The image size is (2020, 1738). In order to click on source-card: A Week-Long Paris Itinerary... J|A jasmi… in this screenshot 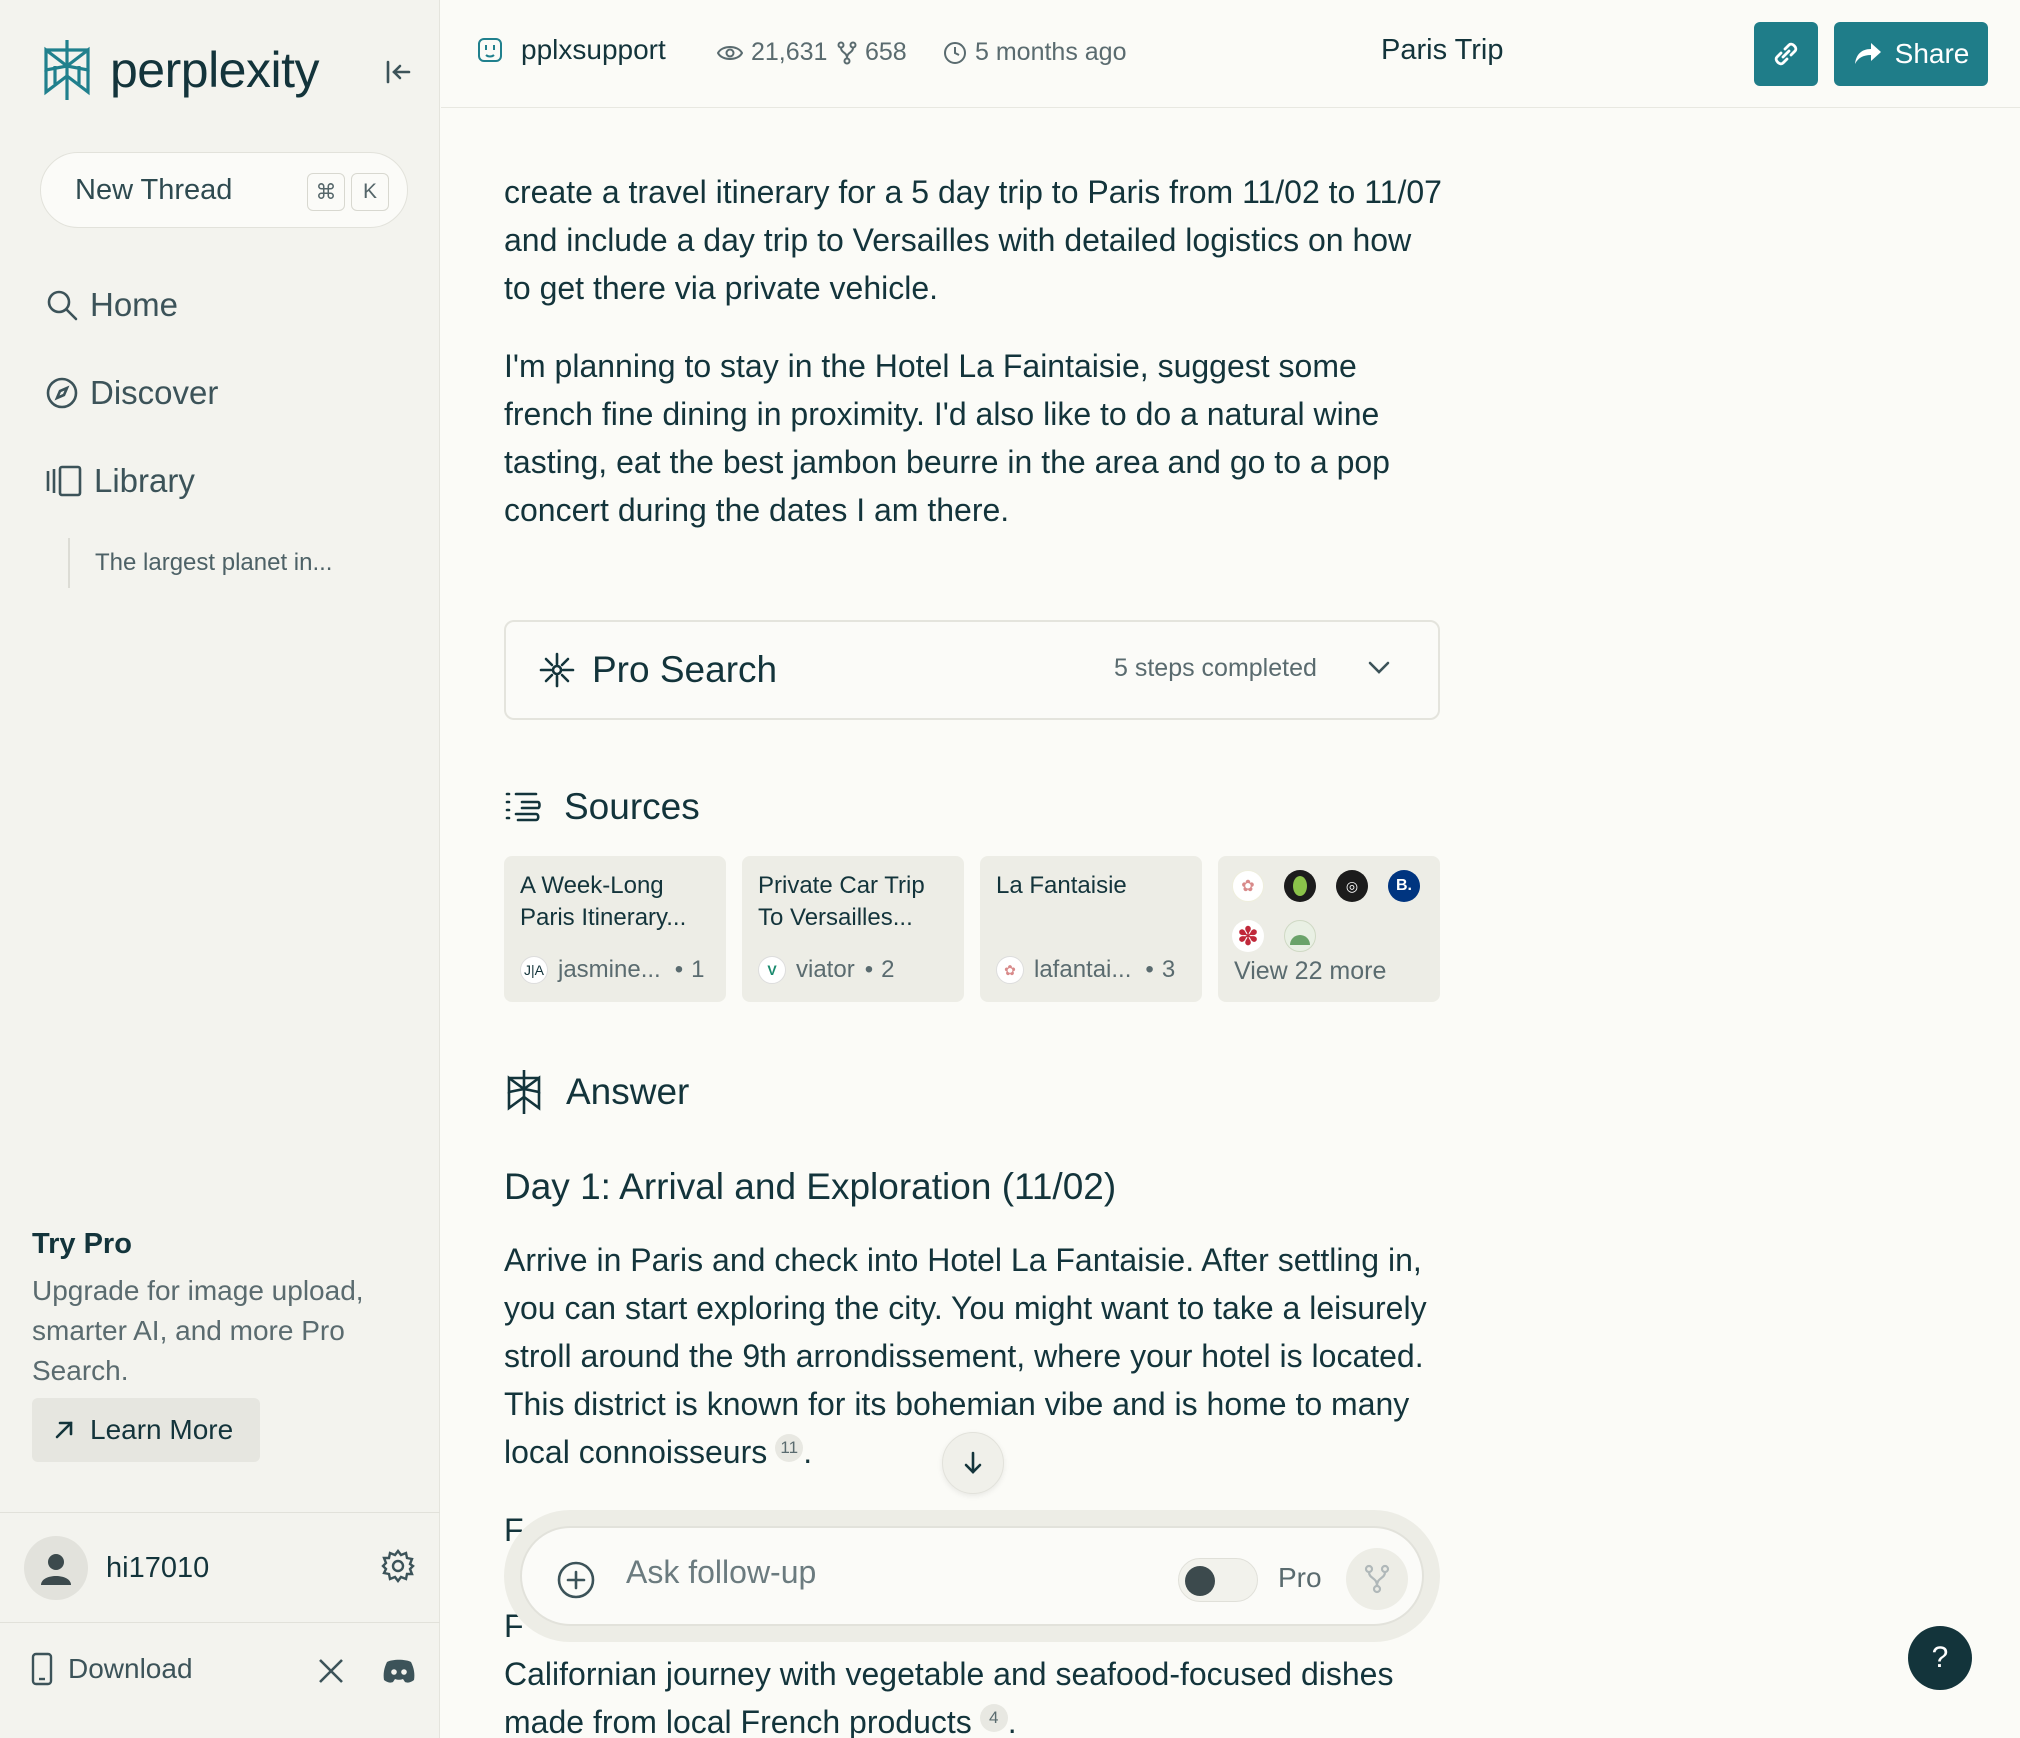, I will do `click(615, 929)`.